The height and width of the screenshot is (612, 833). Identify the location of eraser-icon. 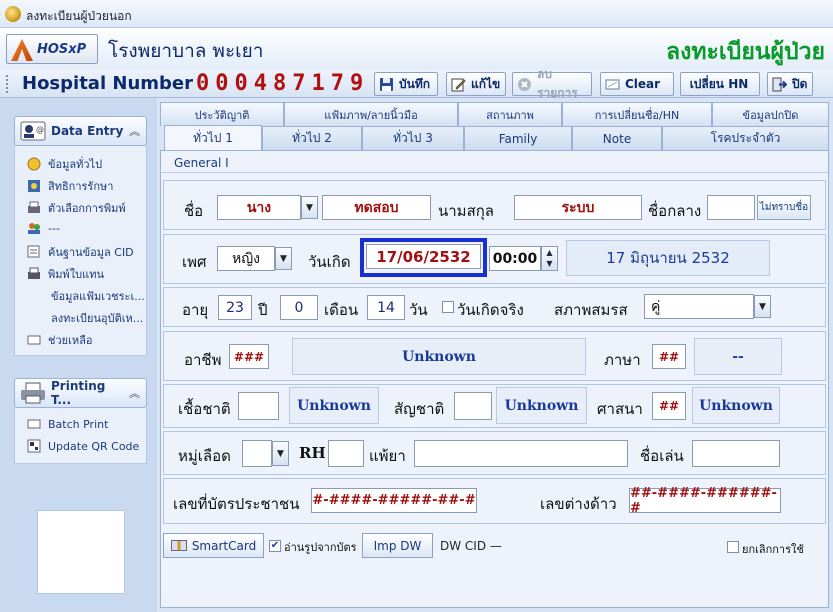
(612, 84).